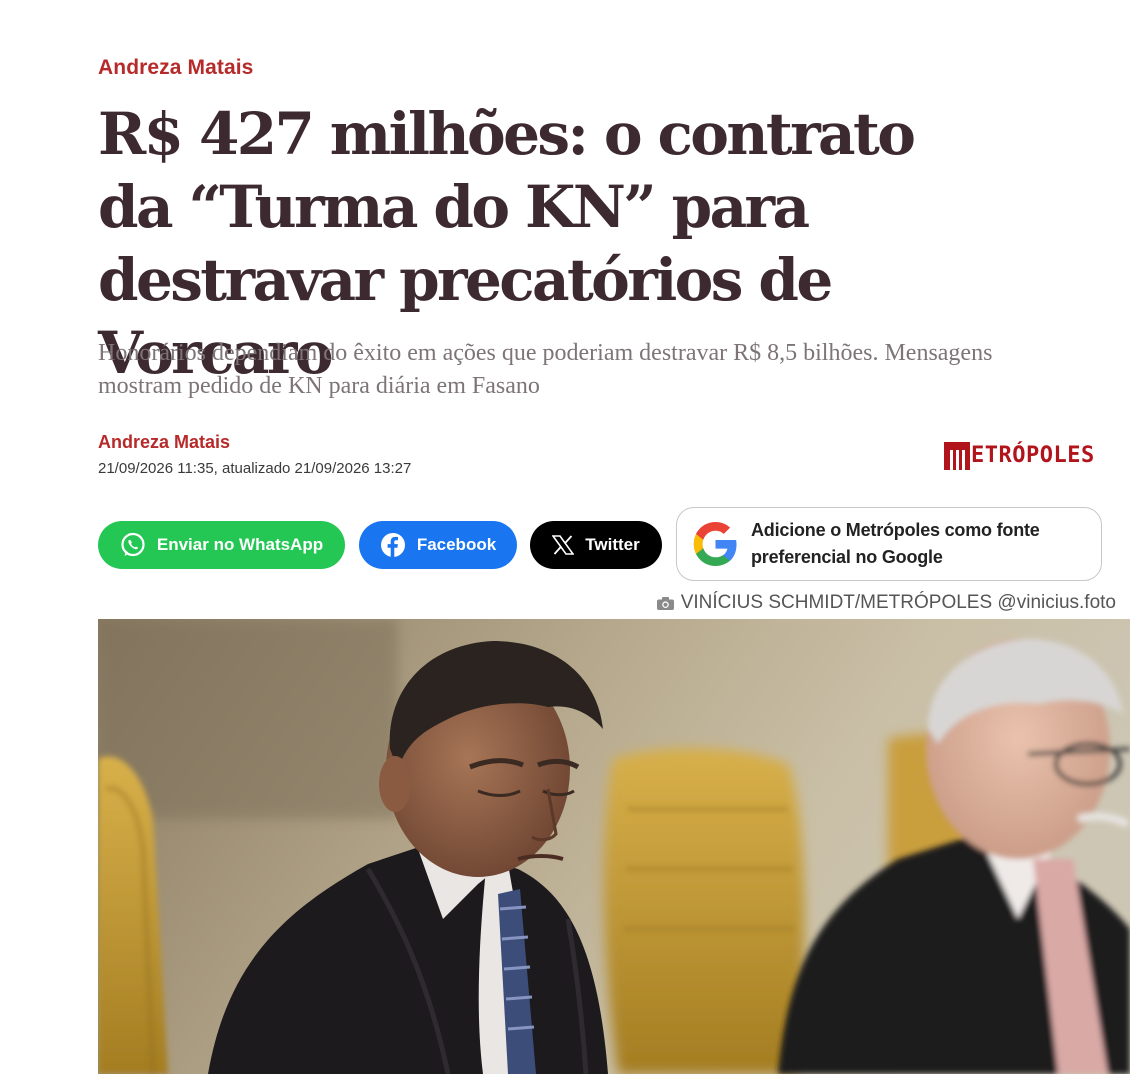 The height and width of the screenshot is (1074, 1145). Describe the element at coordinates (563, 545) in the screenshot. I see `x-icon` at that location.